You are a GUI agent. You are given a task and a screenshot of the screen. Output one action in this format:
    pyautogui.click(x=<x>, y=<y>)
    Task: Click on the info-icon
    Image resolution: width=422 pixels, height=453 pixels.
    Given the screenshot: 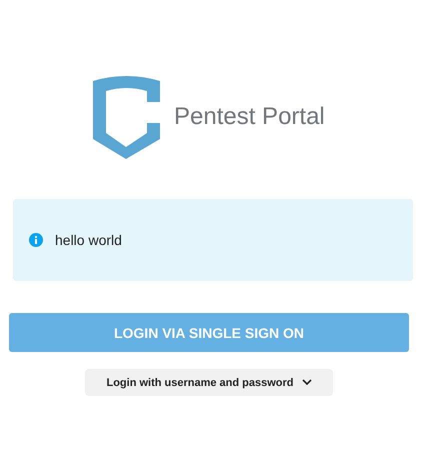 What is the action you would take?
    pyautogui.click(x=36, y=240)
    